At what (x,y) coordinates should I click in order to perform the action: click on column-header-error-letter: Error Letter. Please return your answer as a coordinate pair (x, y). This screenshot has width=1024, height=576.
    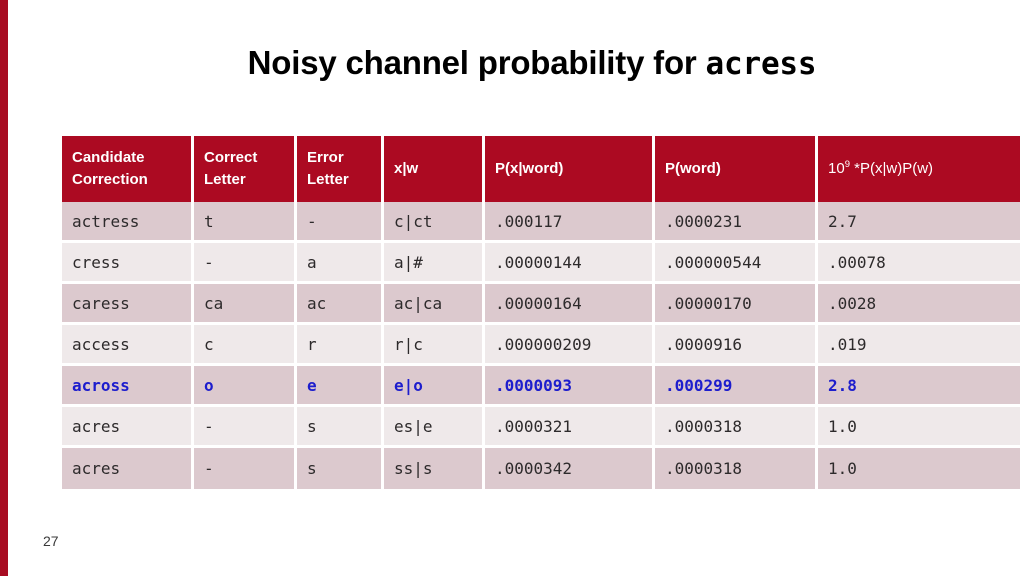
    Looking at the image, I should click on (340, 169).